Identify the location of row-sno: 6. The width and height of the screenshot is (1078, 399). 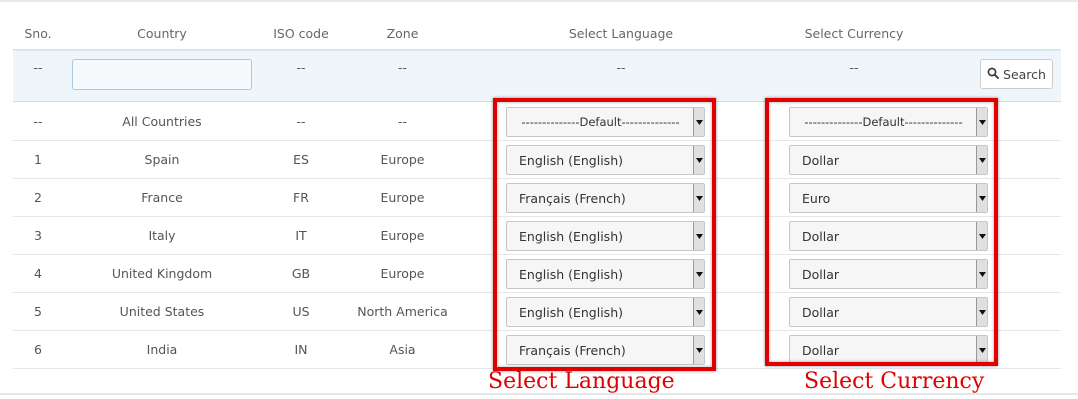
(38, 349).